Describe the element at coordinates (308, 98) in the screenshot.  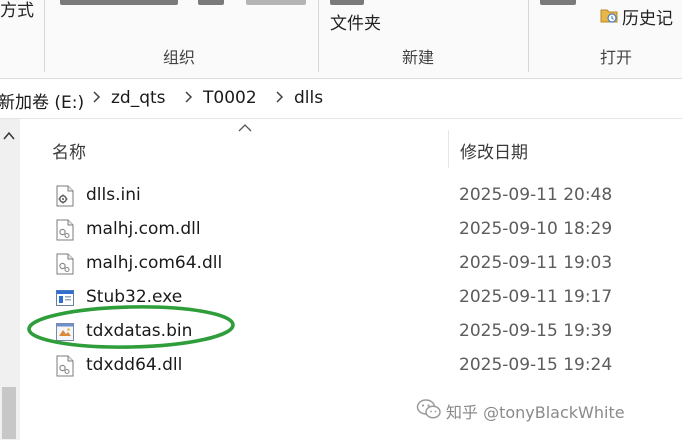
I see `breadcrumb-dlls: dlls` at that location.